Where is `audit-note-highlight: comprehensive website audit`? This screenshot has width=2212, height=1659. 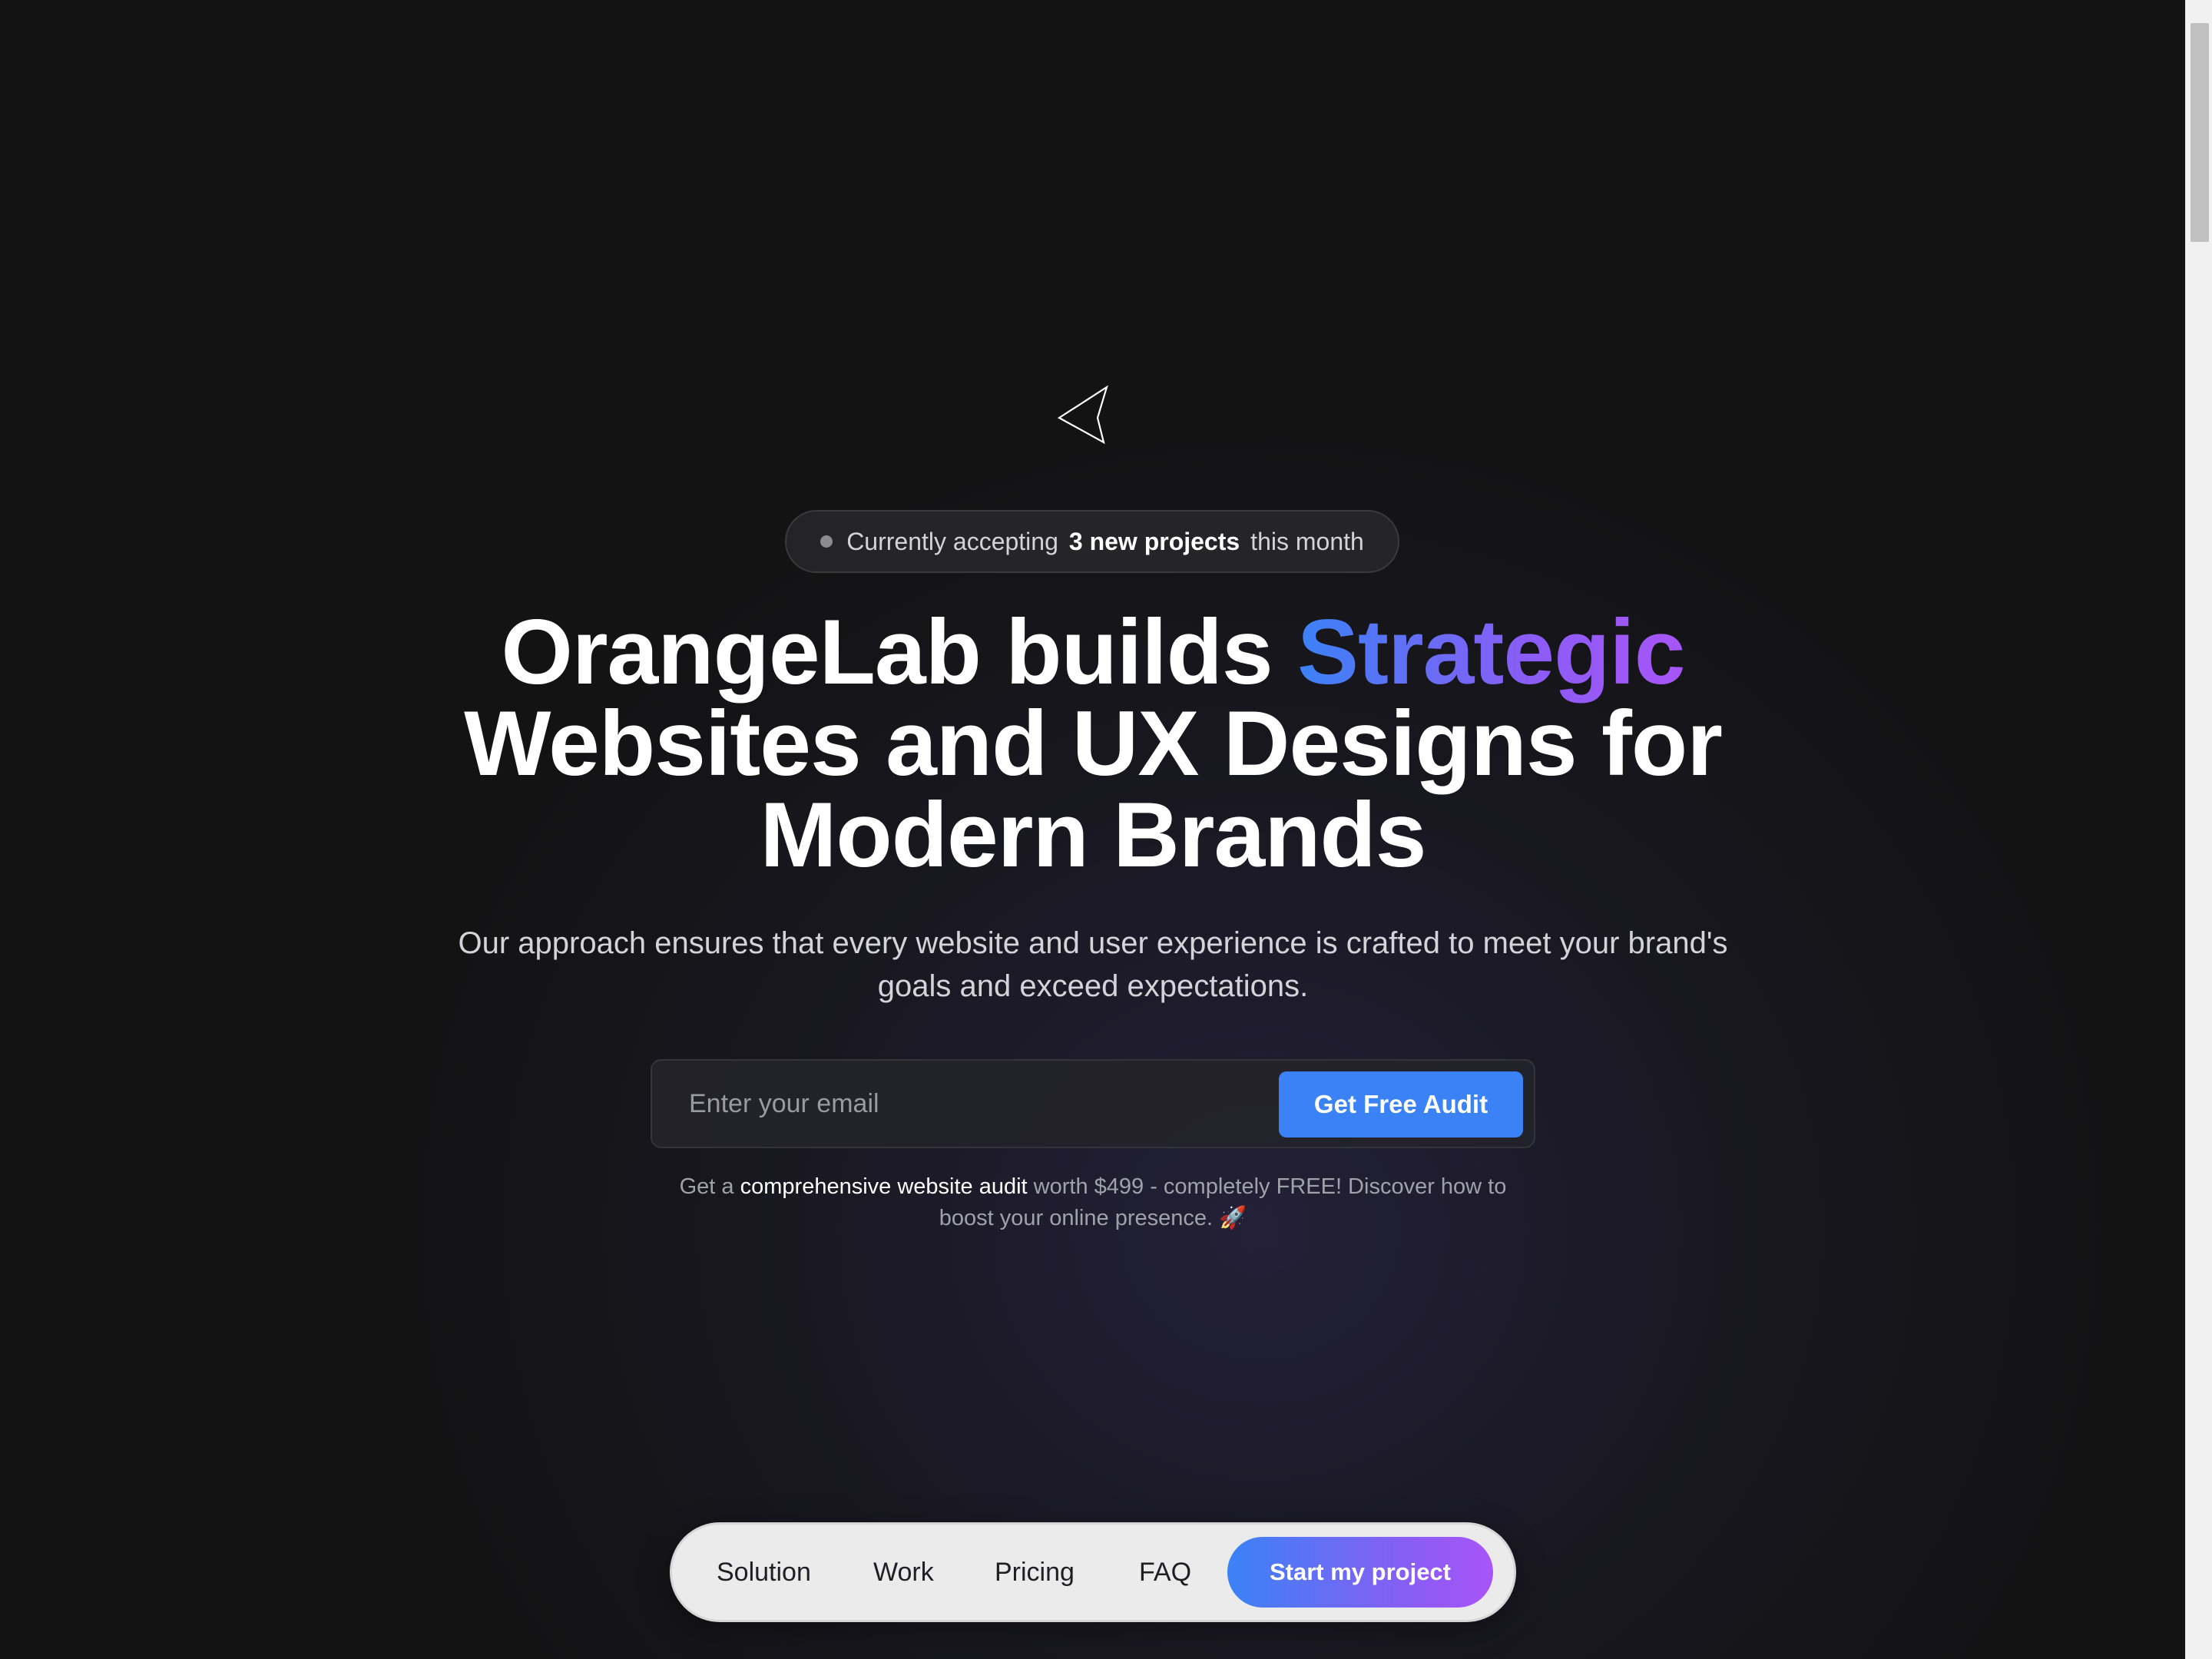 audit-note-highlight: comprehensive website audit is located at coordinates (884, 1187).